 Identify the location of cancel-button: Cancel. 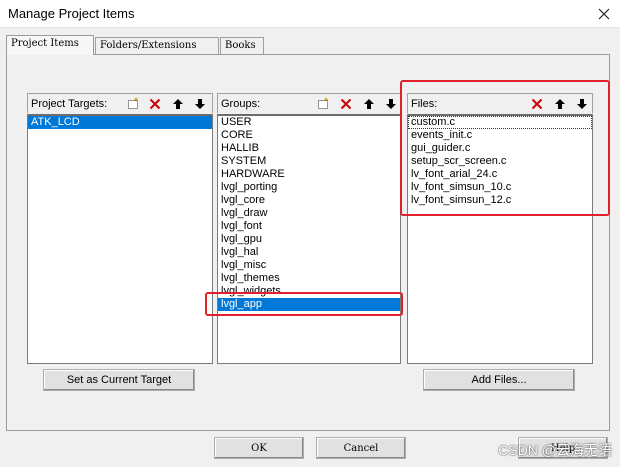
(361, 448).